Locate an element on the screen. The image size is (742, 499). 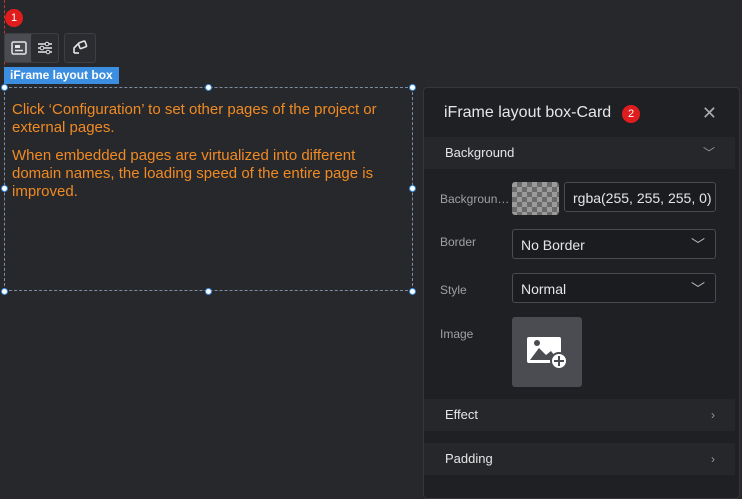
section-background: Background ﹀ is located at coordinates (579, 153).